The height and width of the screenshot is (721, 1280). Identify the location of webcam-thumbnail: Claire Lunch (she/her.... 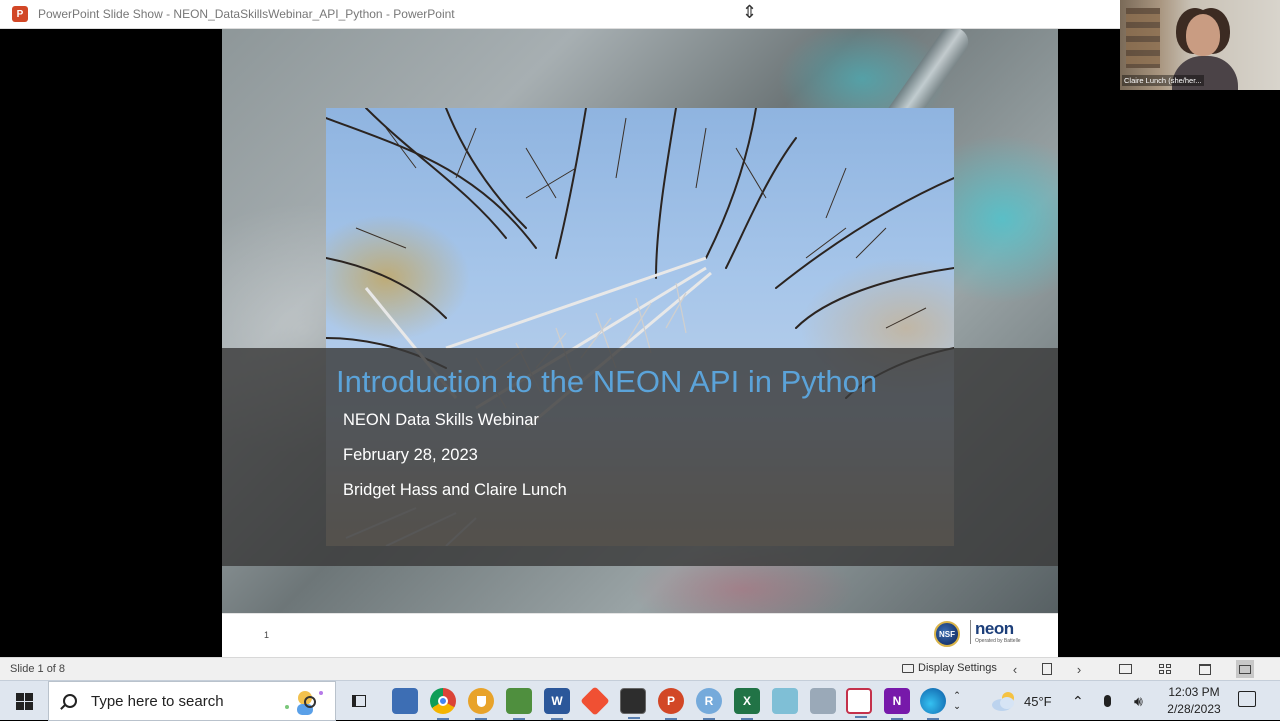
(1200, 45).